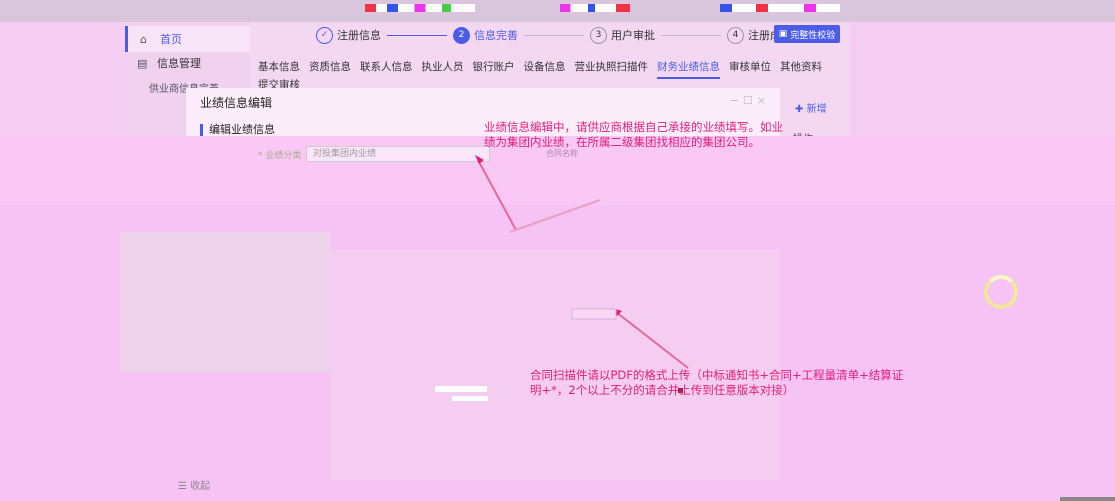  What do you see at coordinates (200, 486) in the screenshot?
I see `collapse-label: 收起` at bounding box center [200, 486].